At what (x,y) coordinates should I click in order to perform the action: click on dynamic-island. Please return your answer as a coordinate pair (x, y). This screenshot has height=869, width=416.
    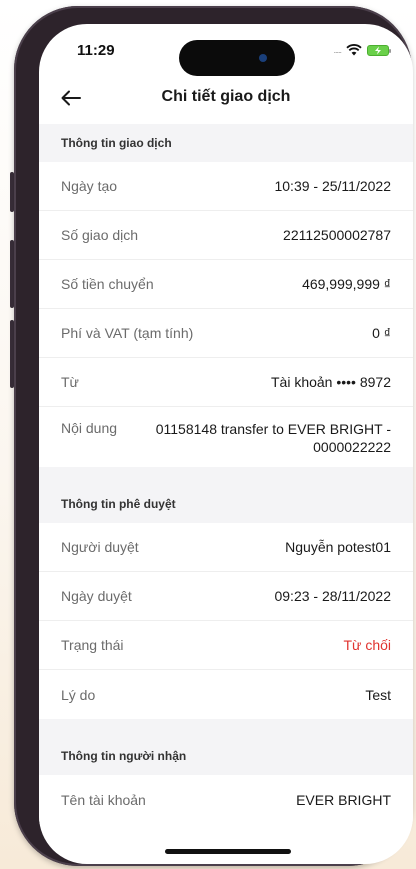
    Looking at the image, I should click on (237, 58).